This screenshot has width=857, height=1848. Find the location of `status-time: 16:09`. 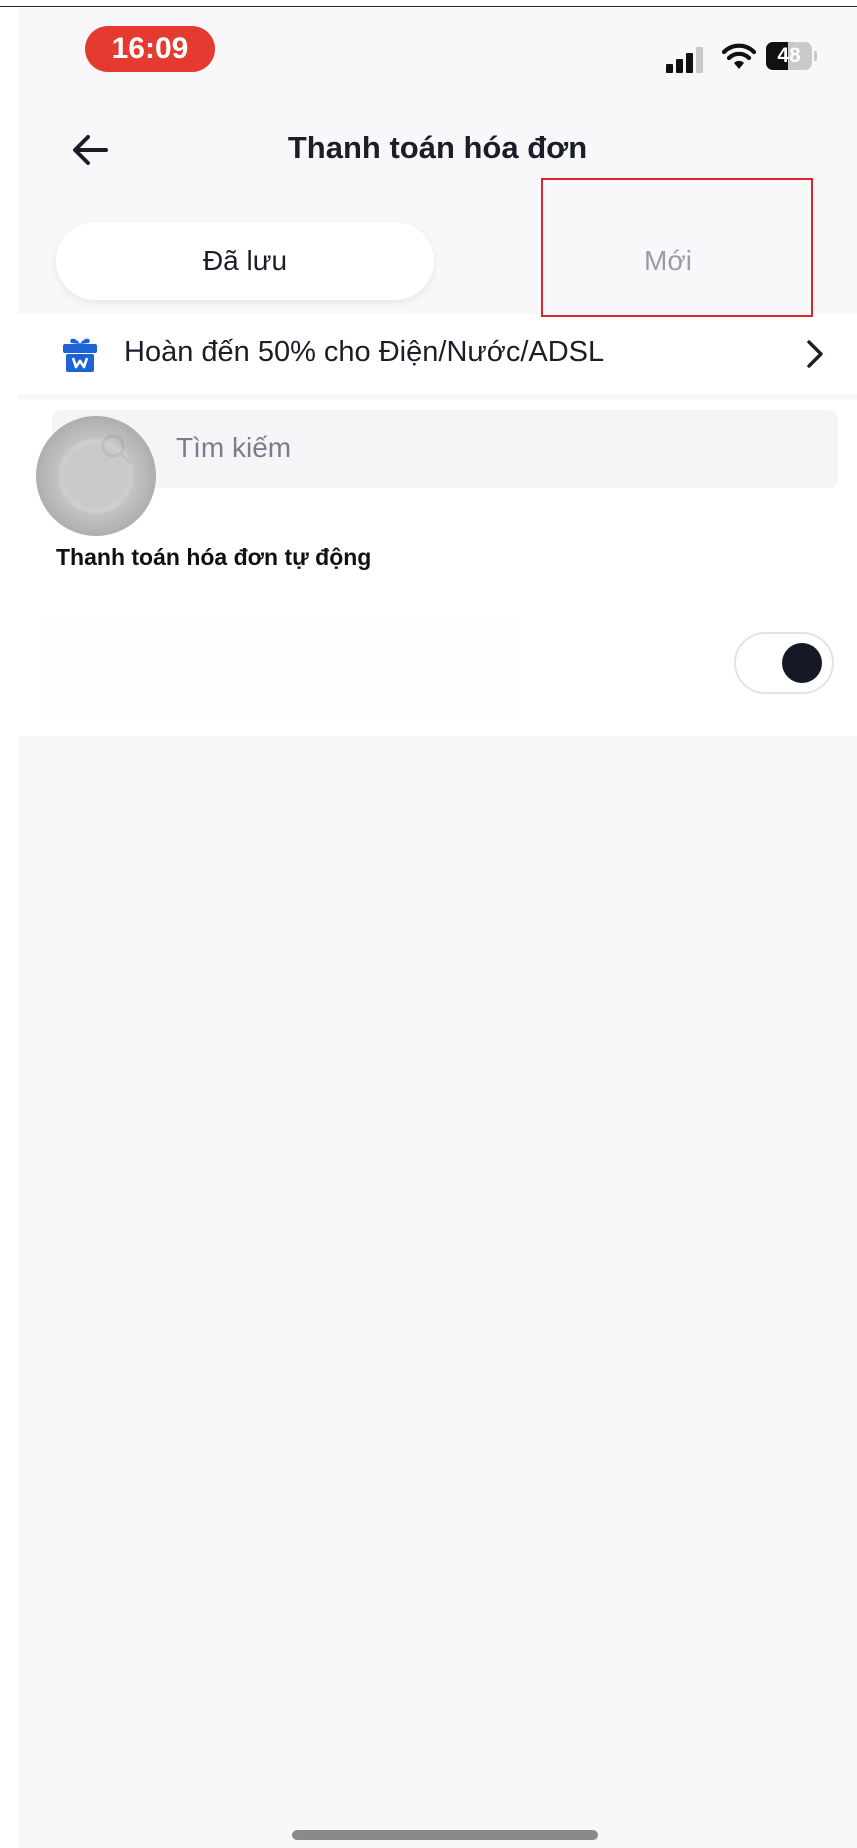

status-time: 16:09 is located at coordinates (150, 49).